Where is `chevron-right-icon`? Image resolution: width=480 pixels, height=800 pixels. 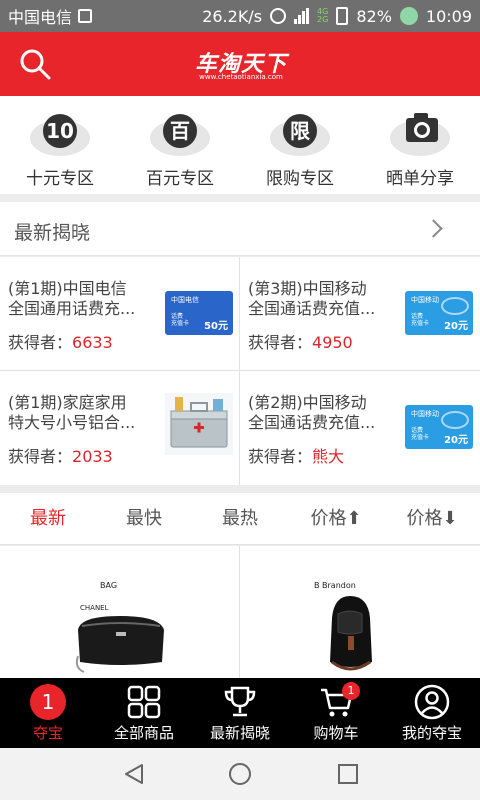
chevron-right-icon is located at coordinates (433, 228).